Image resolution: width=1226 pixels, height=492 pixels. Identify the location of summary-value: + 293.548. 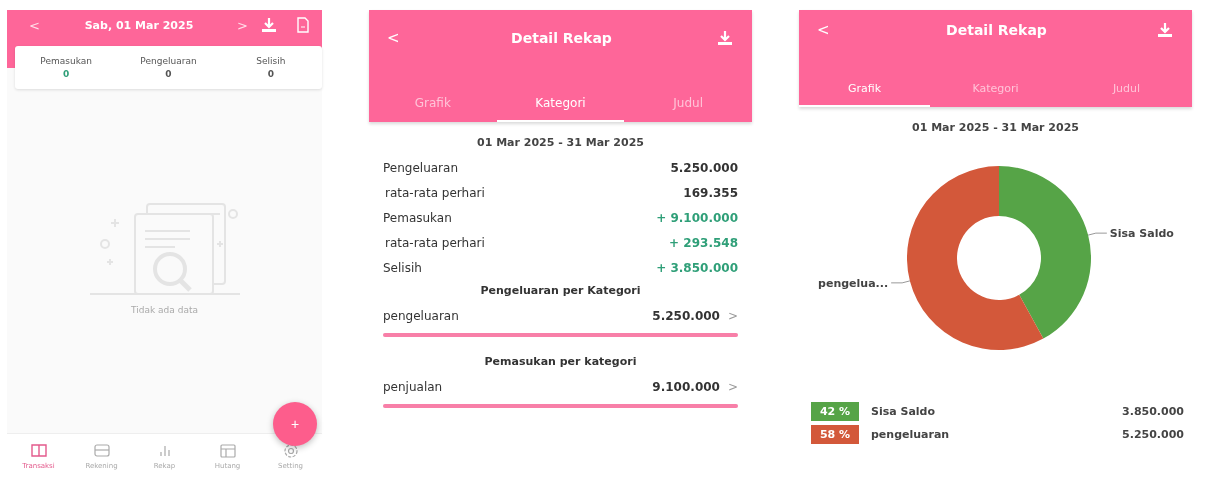
(703, 242).